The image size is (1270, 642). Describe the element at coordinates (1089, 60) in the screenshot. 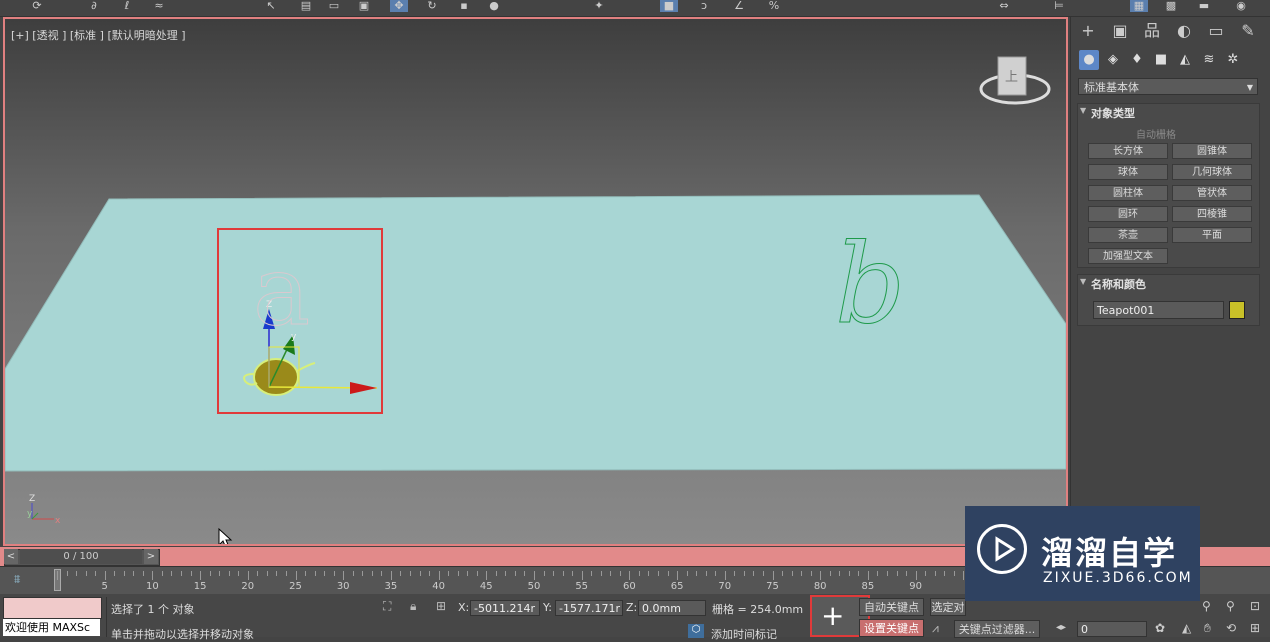

I see `geometry-icon: ●` at that location.